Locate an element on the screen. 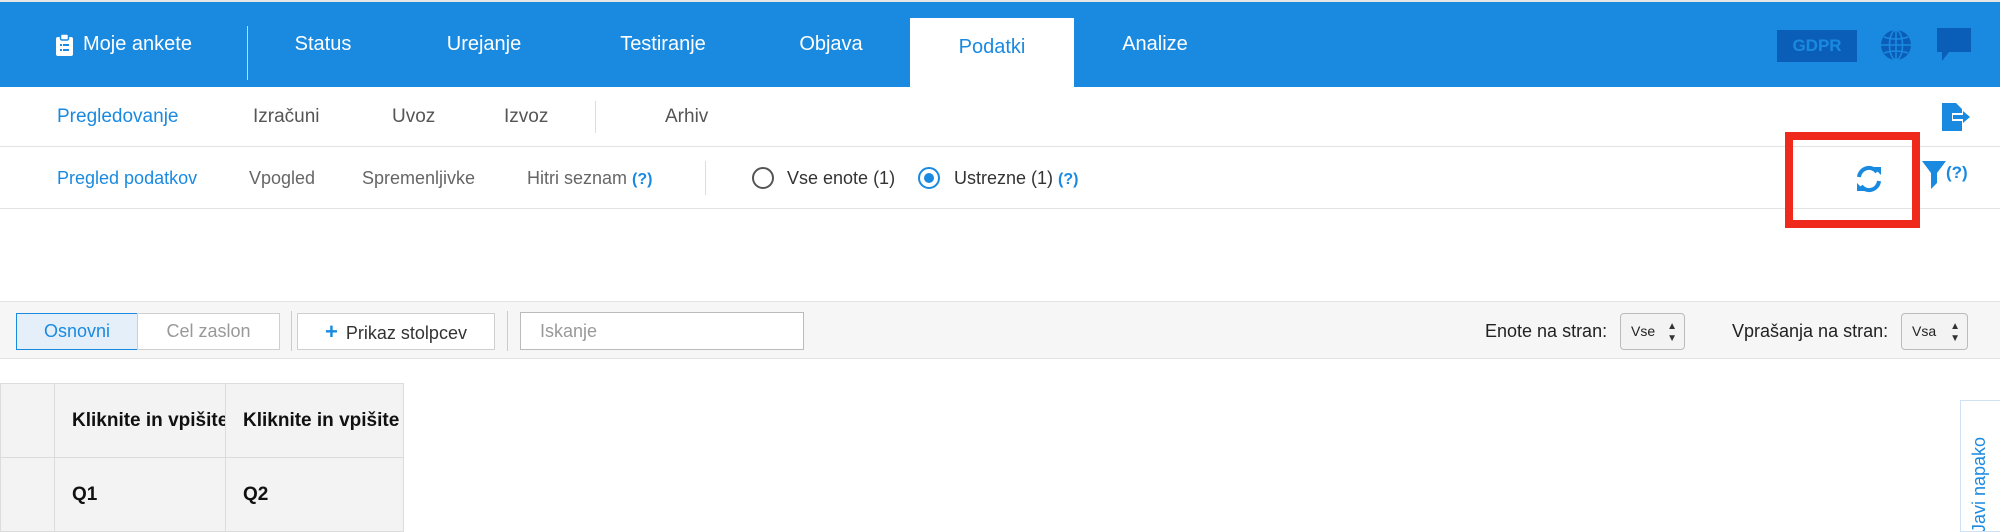  viewbar-divider is located at coordinates (705, 178).